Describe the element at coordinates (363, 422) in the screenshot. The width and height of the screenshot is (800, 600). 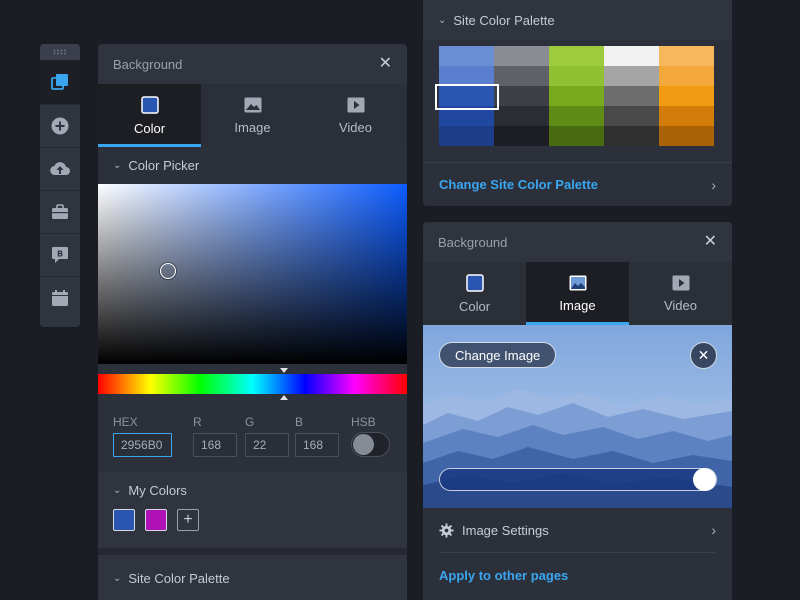
I see `hsb-label: HSB` at that location.